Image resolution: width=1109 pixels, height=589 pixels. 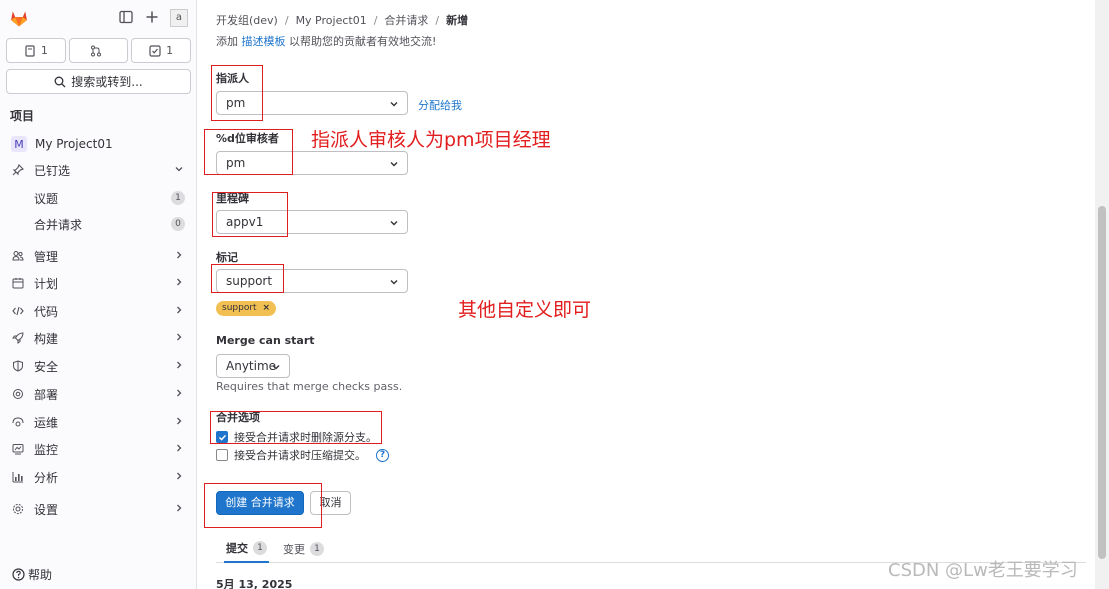 I want to click on sidebar-item-code: 代码, so click(x=98, y=311).